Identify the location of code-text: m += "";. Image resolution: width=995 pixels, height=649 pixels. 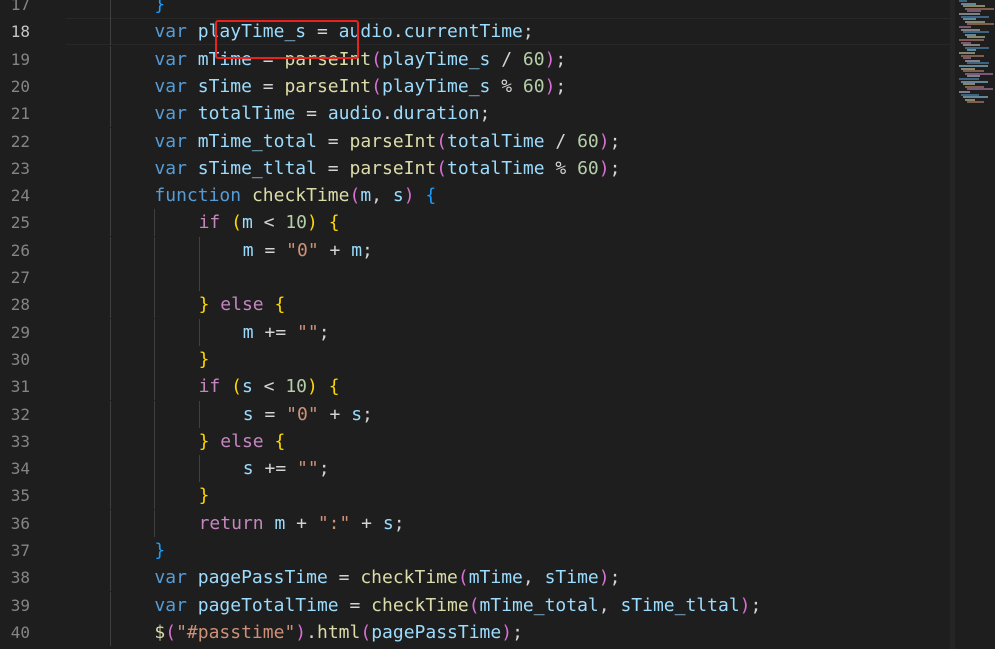
(286, 332).